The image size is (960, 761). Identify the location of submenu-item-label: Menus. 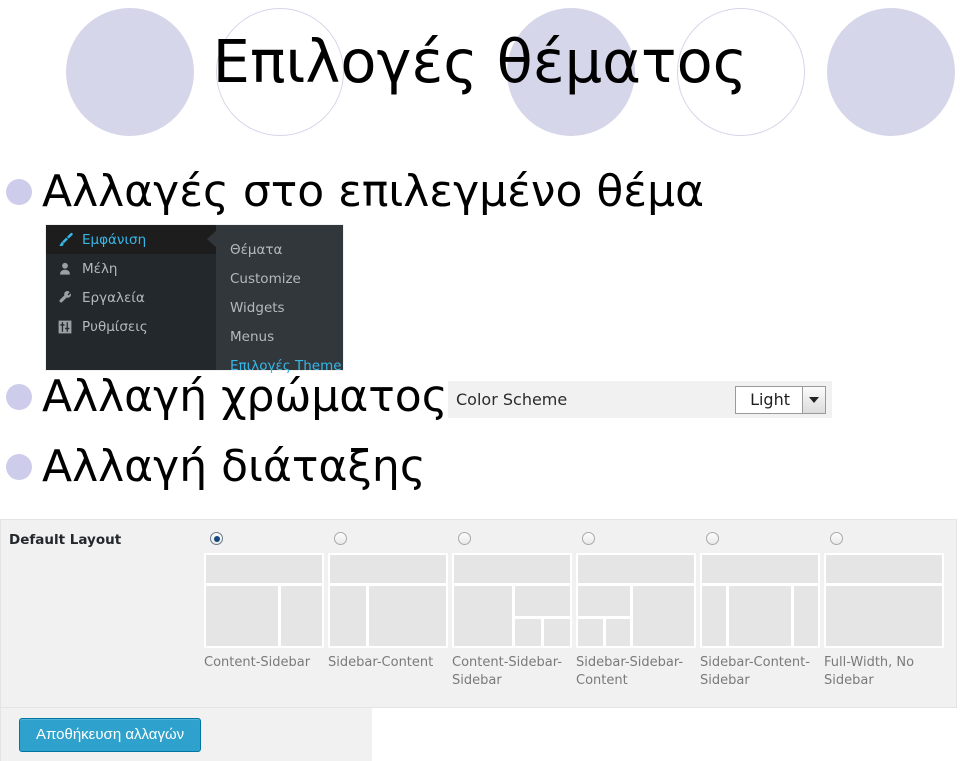
(252, 336).